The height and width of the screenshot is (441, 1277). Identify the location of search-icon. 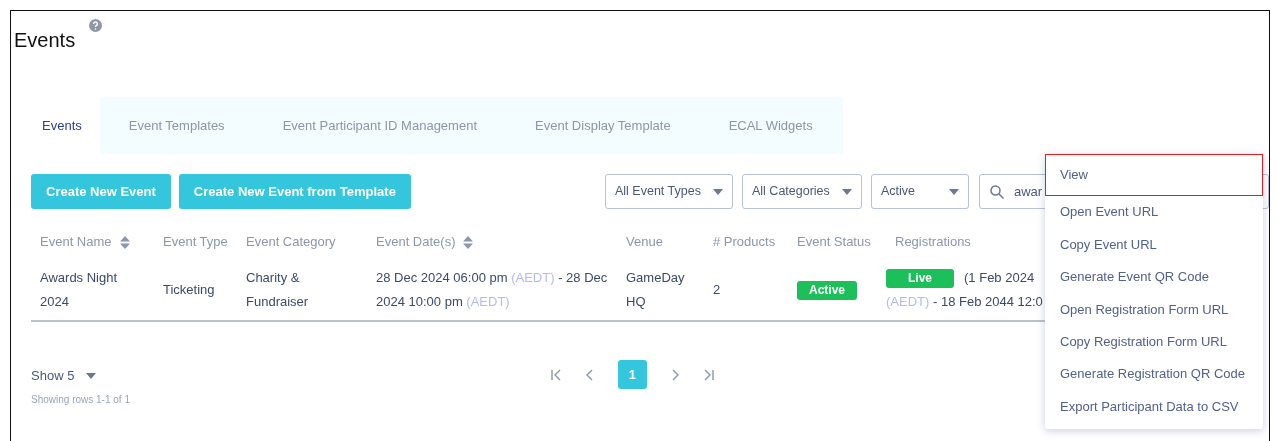
(997, 191).